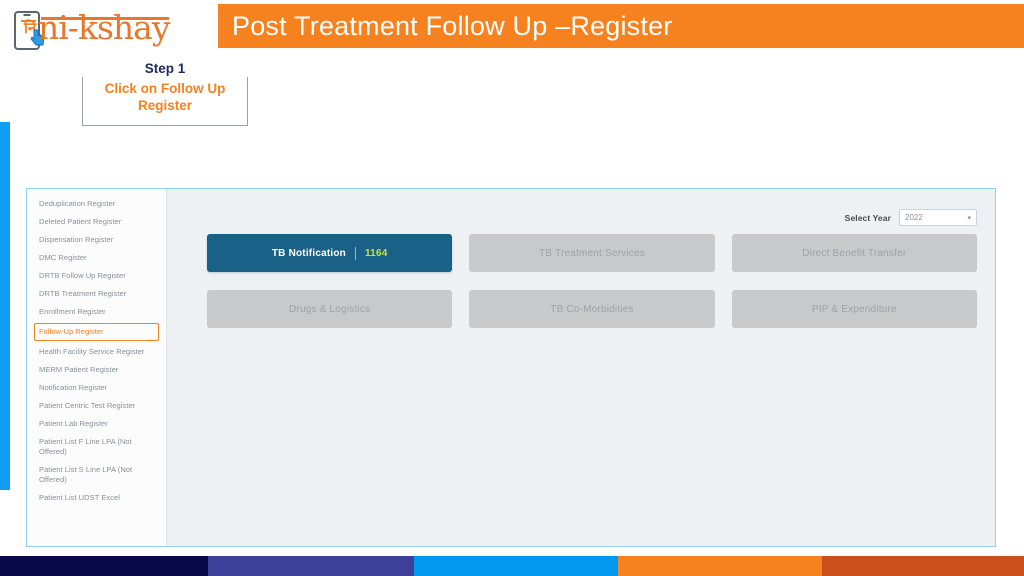 Image resolution: width=1024 pixels, height=576 pixels. I want to click on chevron-down-icon: ▾, so click(969, 218).